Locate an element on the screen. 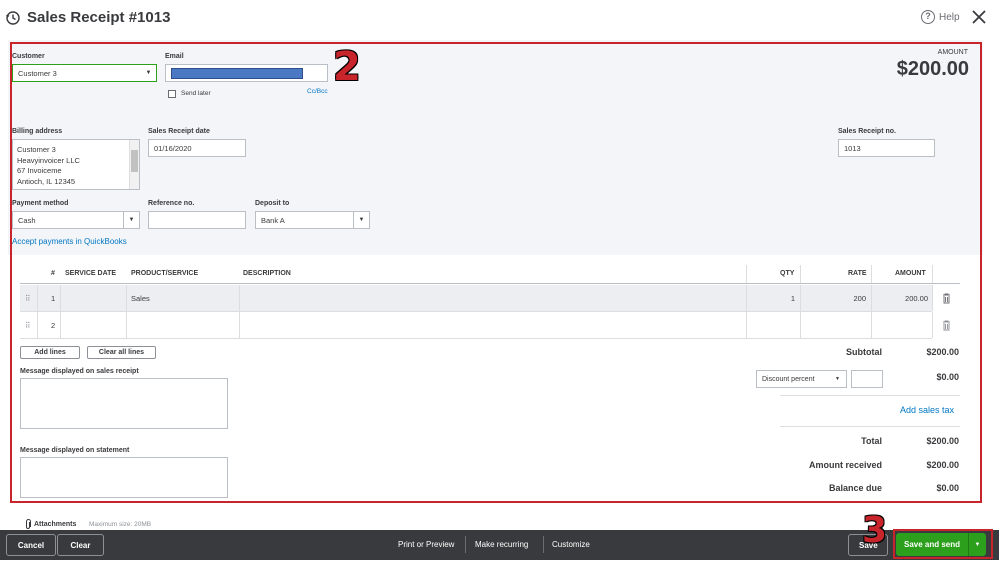 The image size is (999, 565). step-annotation-3: 3 is located at coordinates (875, 530).